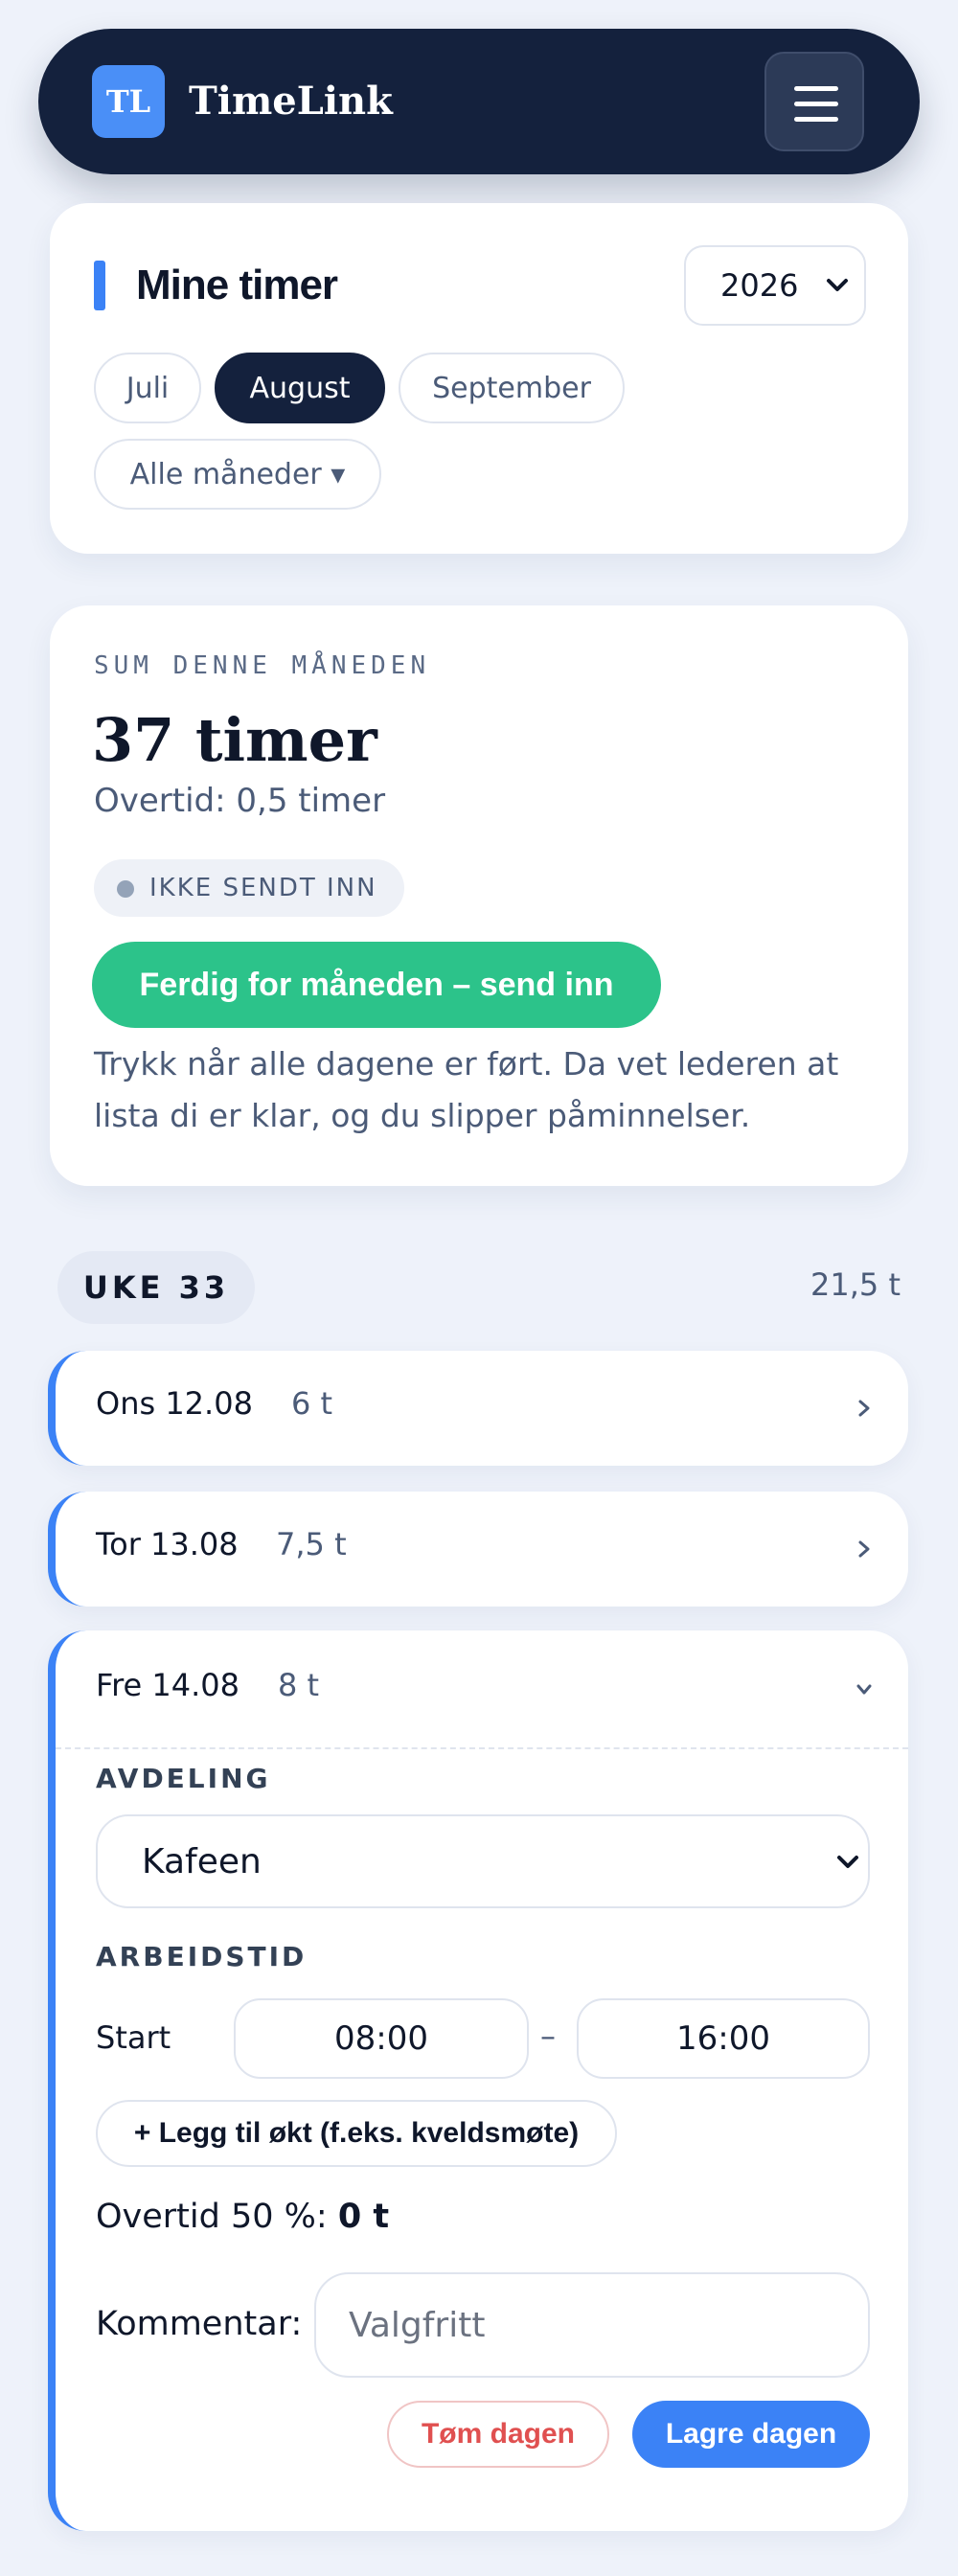 Image resolution: width=958 pixels, height=2576 pixels. I want to click on comment-input, so click(592, 2325).